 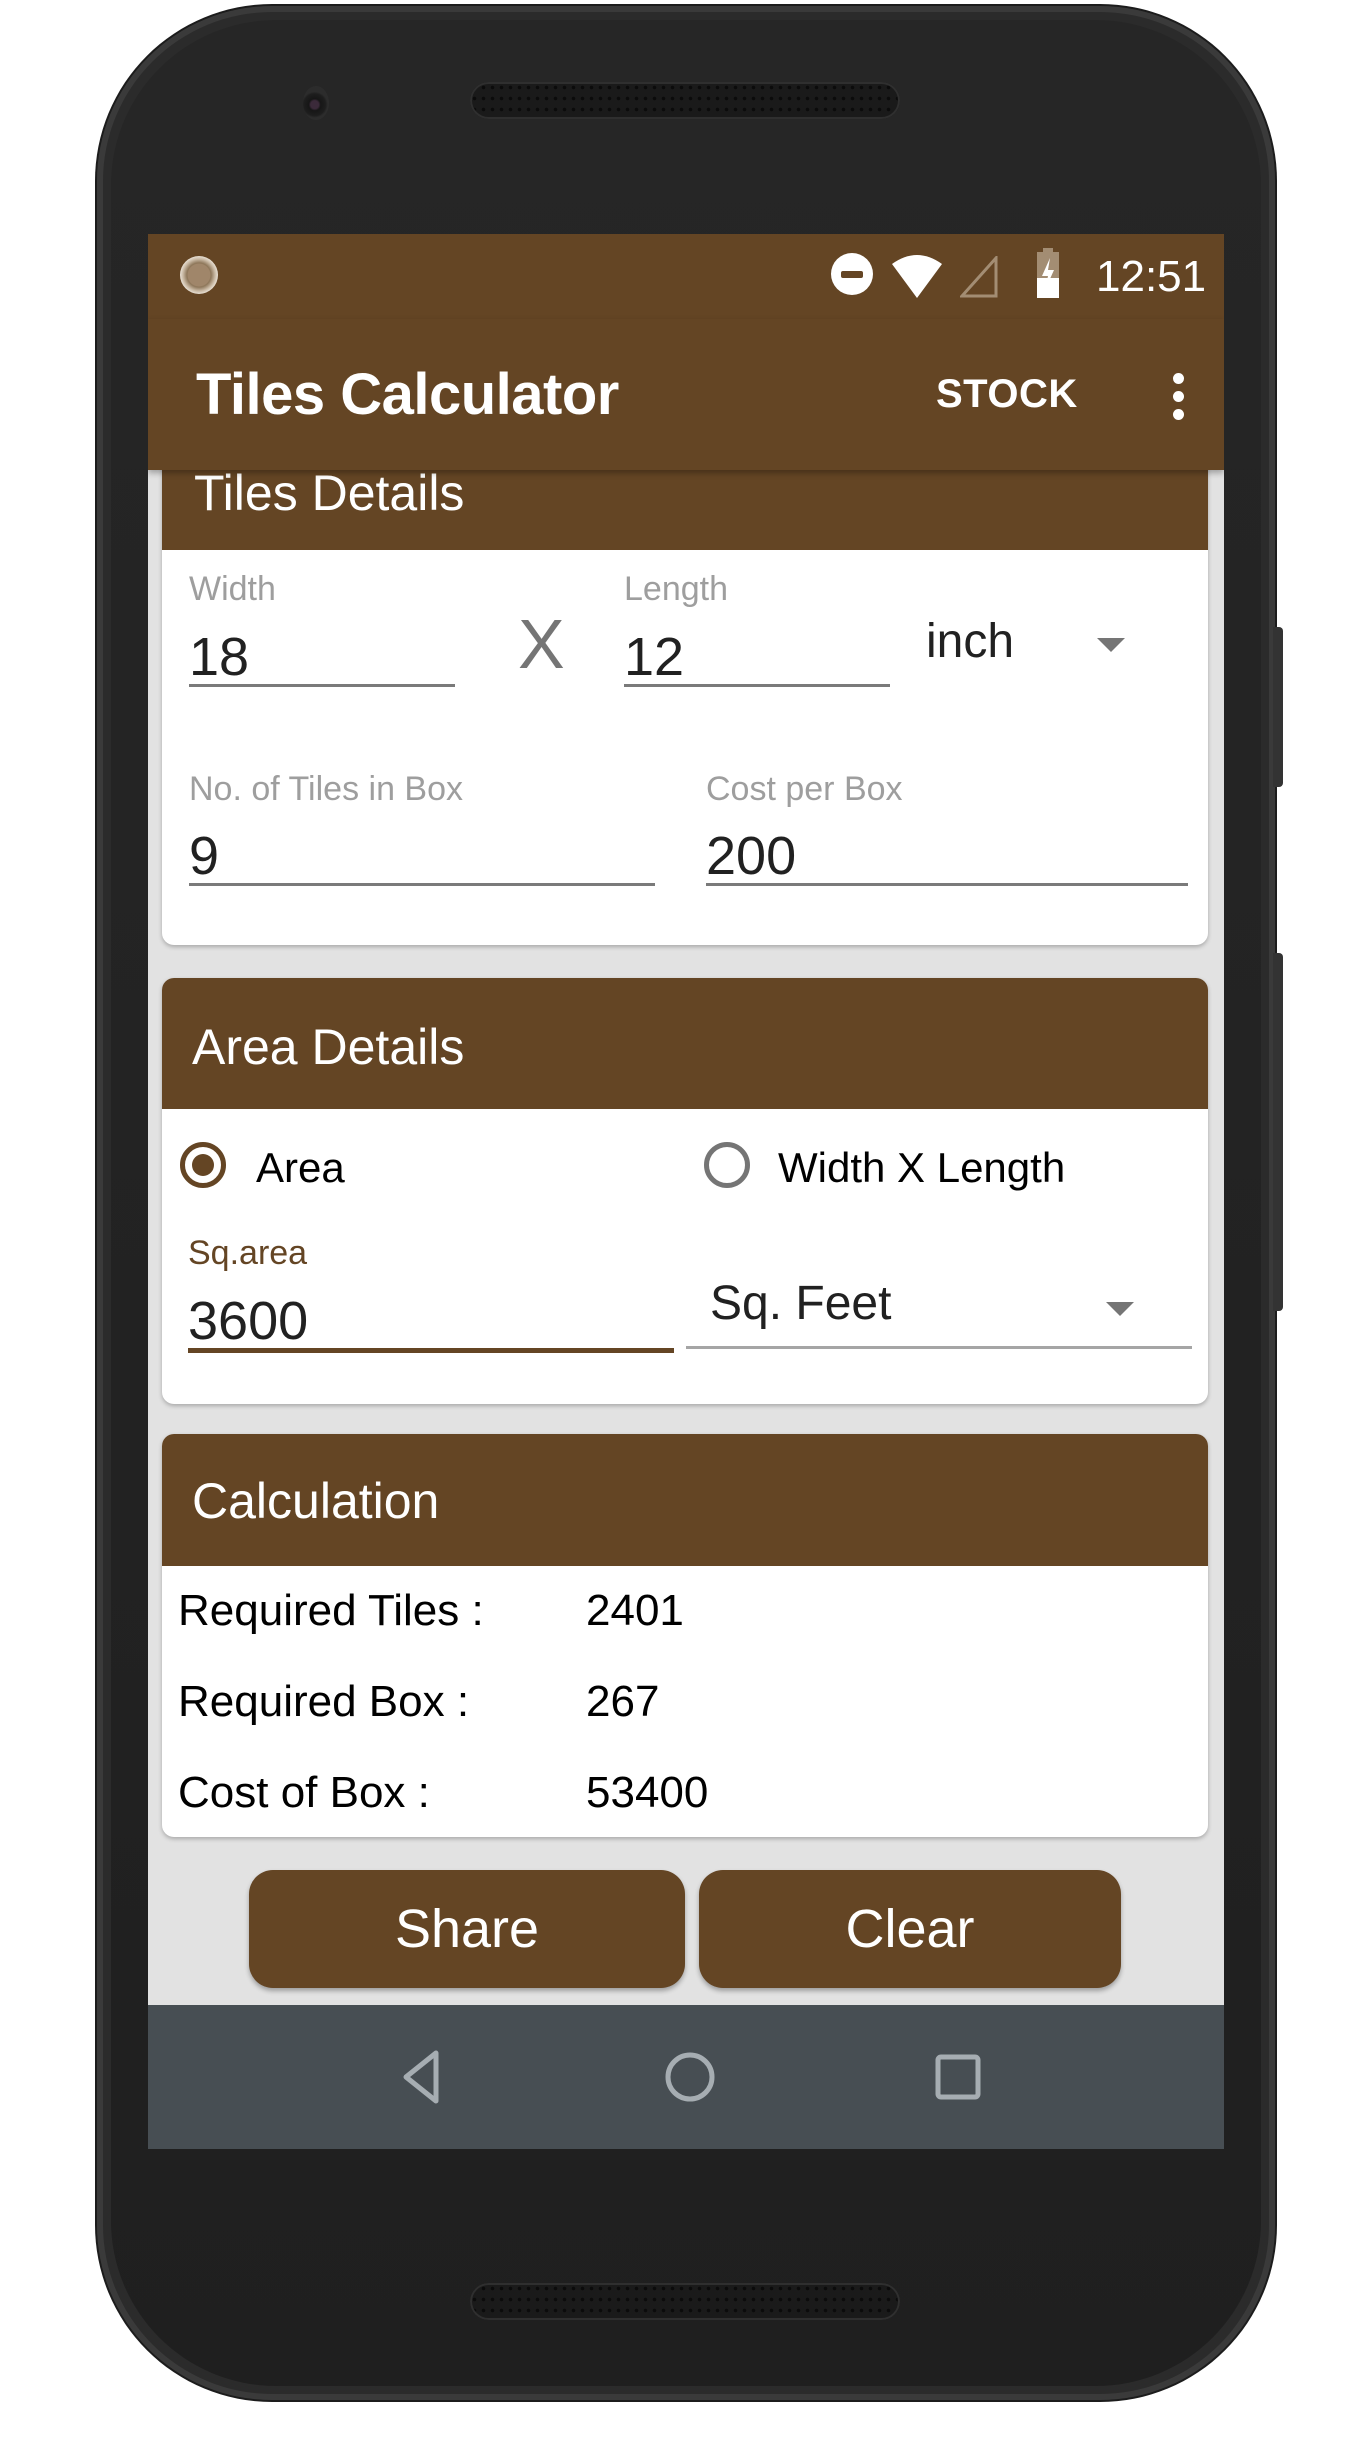 I want to click on radio-width-x-length: Width X Length, so click(x=942, y=1165).